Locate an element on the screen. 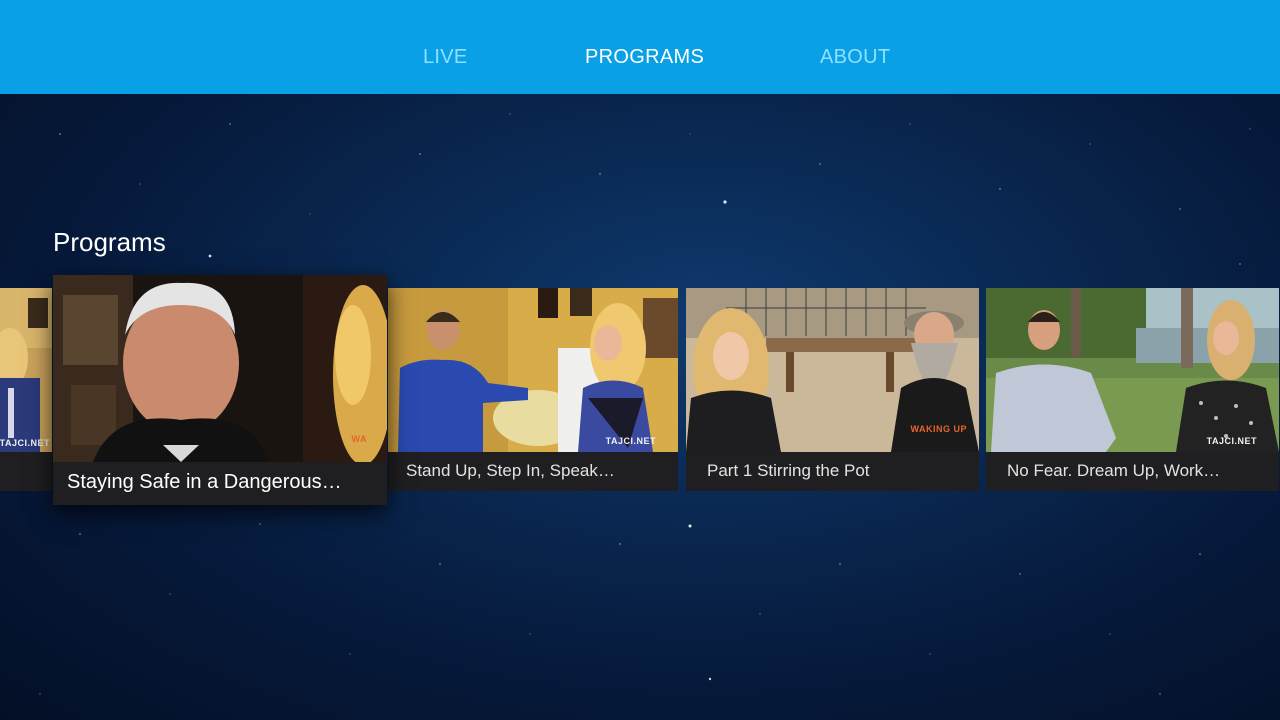 The image size is (1280, 720). program-card-3: WAKING UP Part 1 Stirring the Pot is located at coordinates (832, 389).